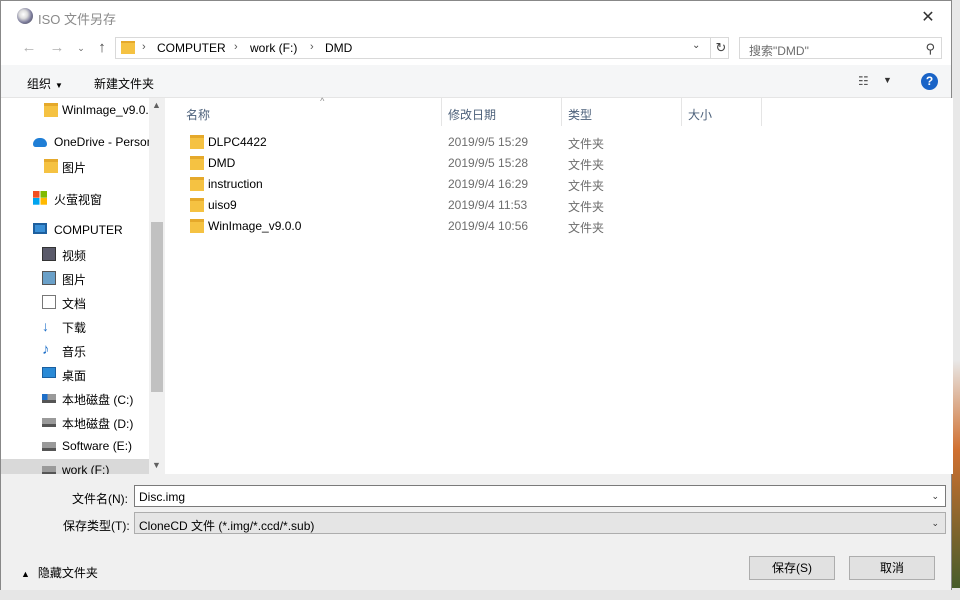  I want to click on column-header-modified: 修改日期, so click(502, 112).